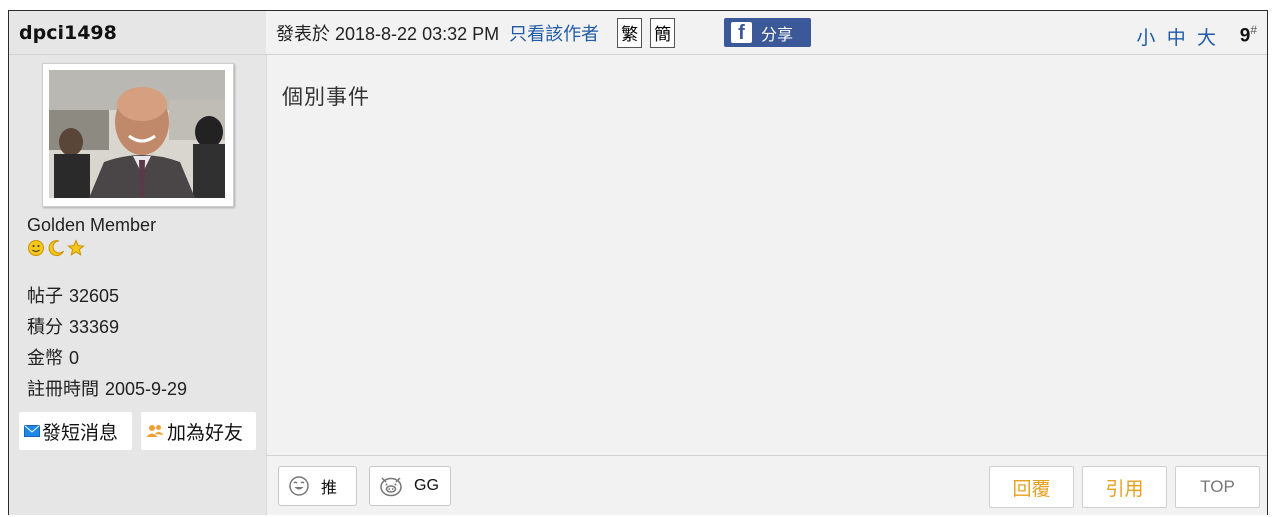 The height and width of the screenshot is (517, 1281). Describe the element at coordinates (76, 250) in the screenshot. I see `star-icon` at that location.